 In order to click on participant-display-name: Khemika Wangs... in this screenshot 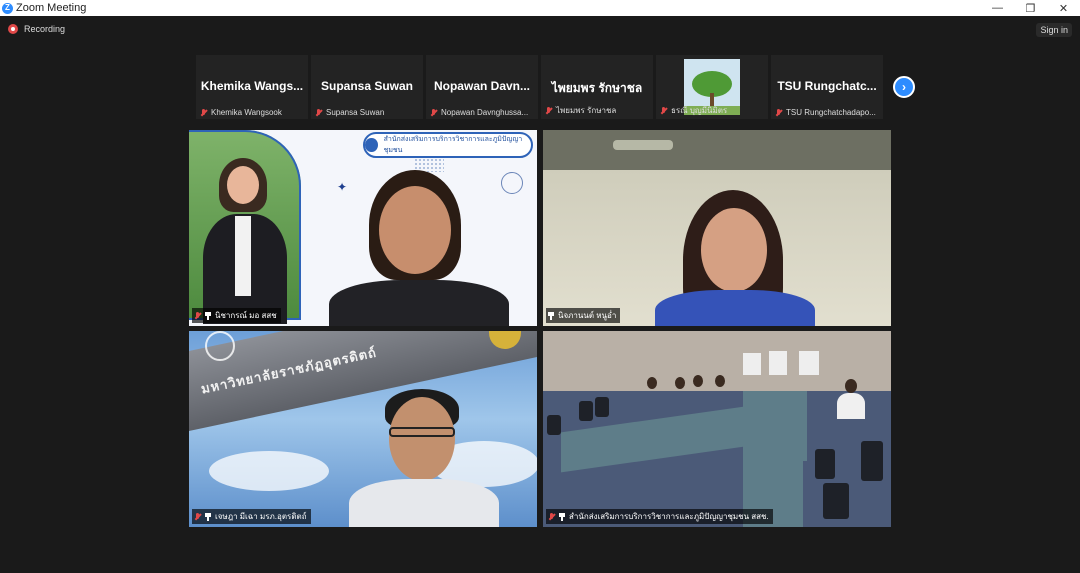, I will do `click(252, 86)`.